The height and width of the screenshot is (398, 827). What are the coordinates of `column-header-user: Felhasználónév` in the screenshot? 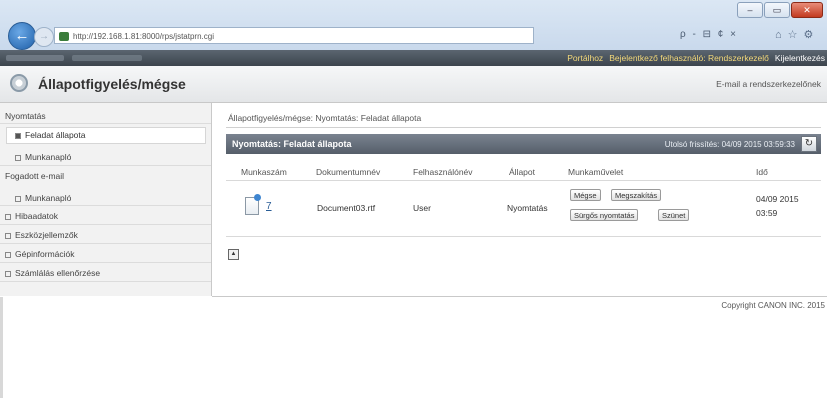 It's located at (443, 172).